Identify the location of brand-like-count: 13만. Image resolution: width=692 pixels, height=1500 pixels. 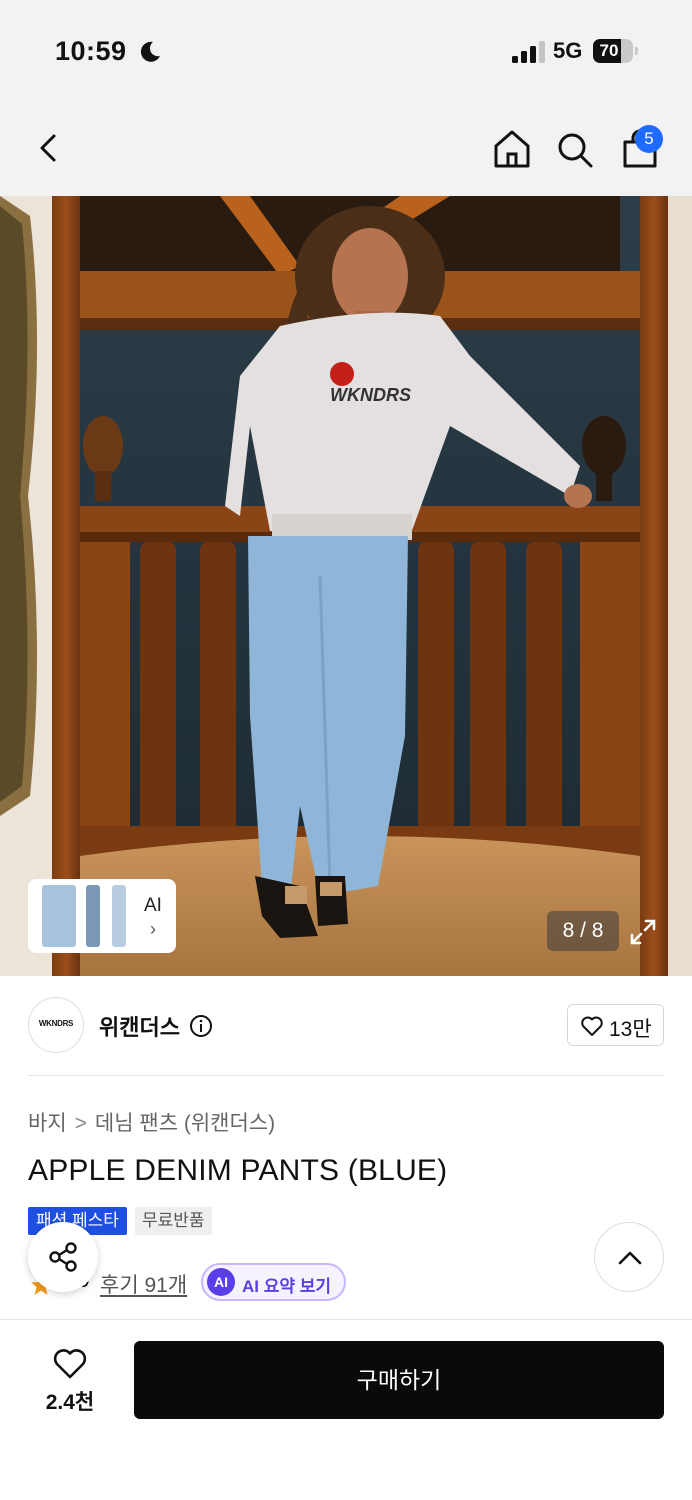
(630, 1029).